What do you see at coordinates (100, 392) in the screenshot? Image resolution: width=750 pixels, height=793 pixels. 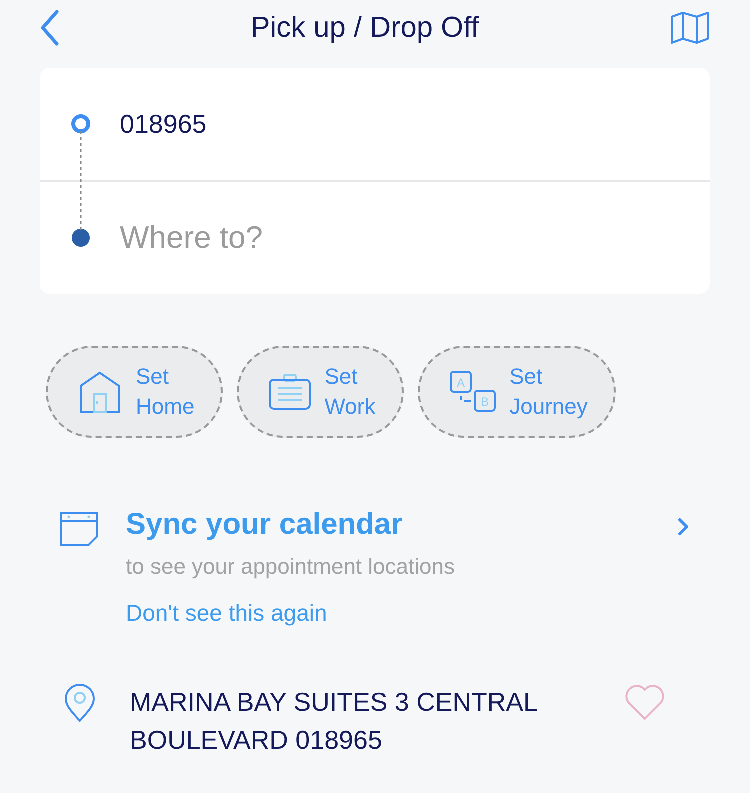 I see `house-icon` at bounding box center [100, 392].